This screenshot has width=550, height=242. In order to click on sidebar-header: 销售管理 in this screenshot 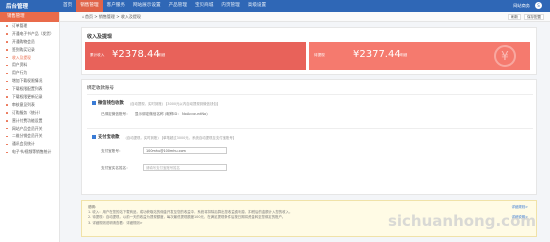, I will do `click(29, 17)`.